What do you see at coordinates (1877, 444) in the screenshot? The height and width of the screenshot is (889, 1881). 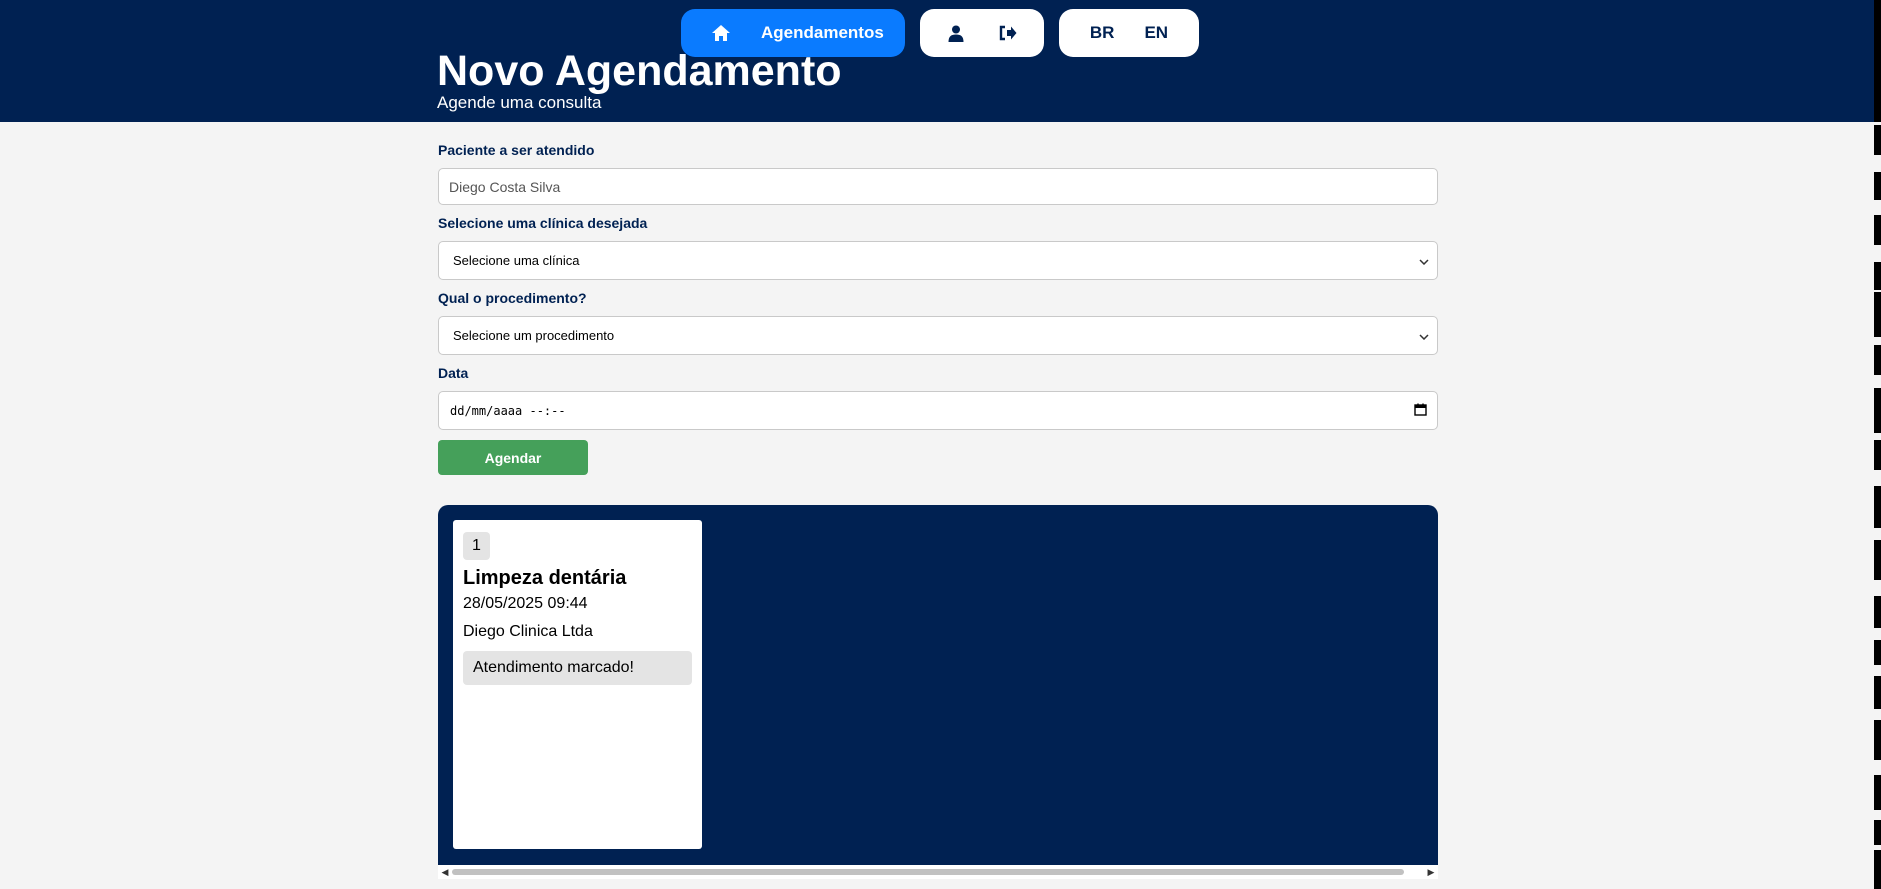 I see `window-edge-decoration` at bounding box center [1877, 444].